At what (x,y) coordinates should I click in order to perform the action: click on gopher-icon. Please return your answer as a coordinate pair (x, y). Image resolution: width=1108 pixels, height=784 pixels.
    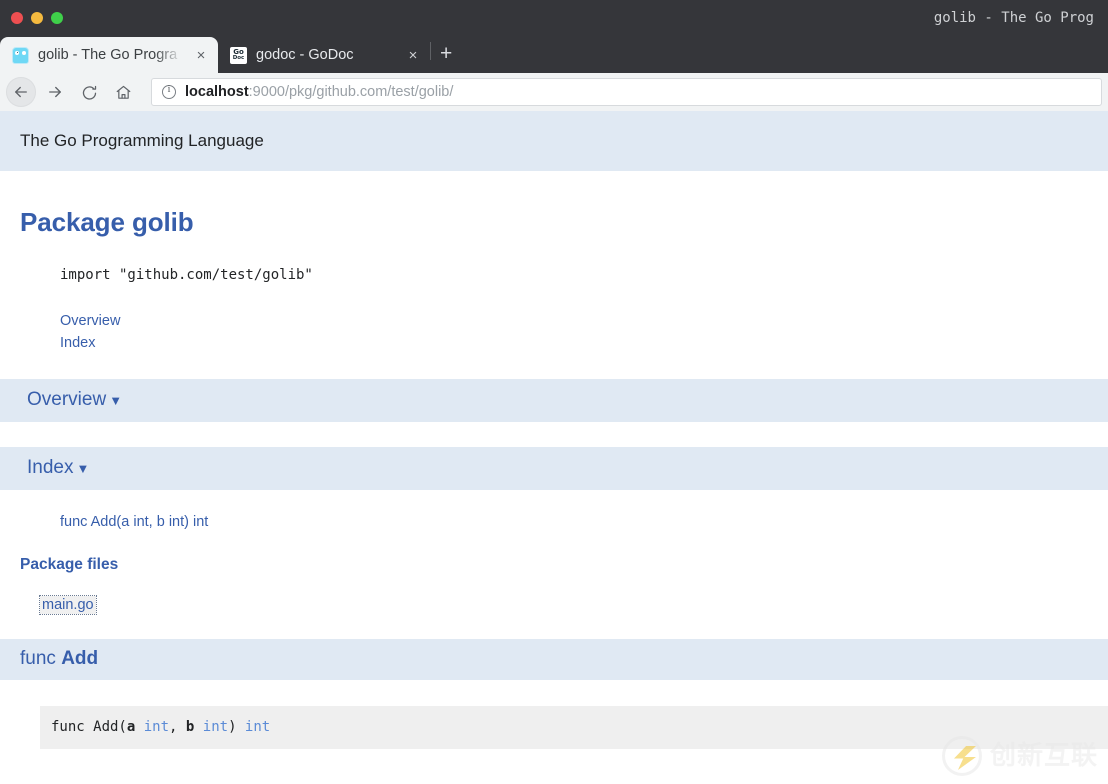
    Looking at the image, I should click on (20, 55).